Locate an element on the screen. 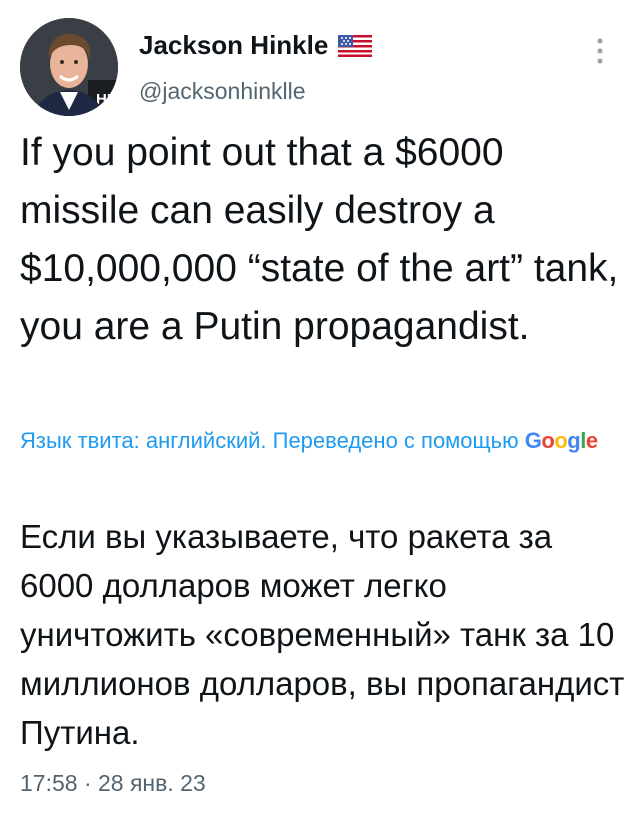  author-name: Jackson Hinkle is located at coordinates (233, 45).